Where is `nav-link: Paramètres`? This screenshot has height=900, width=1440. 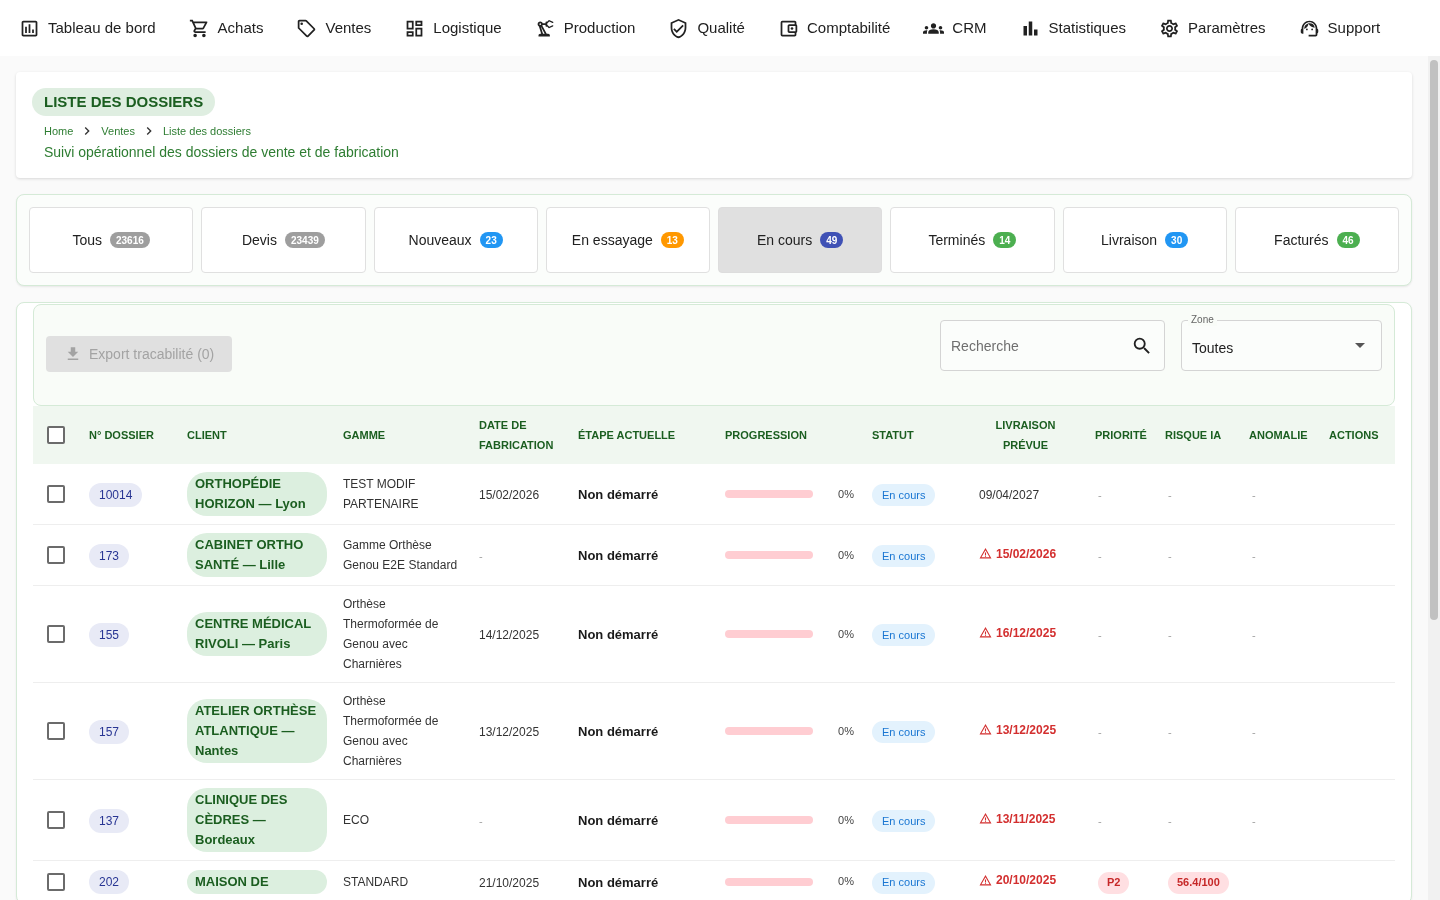 nav-link: Paramètres is located at coordinates (1212, 28).